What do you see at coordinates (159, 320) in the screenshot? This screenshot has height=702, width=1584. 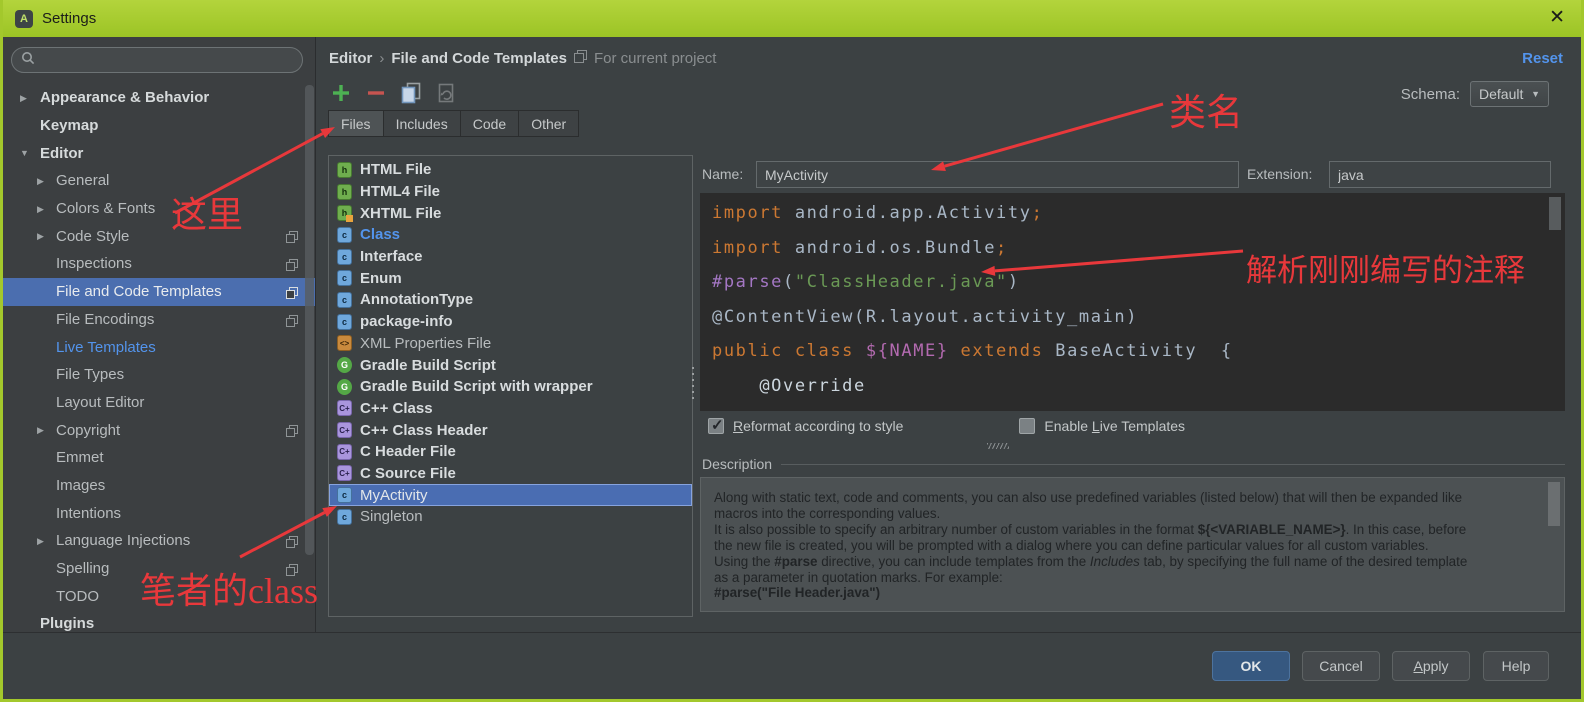 I see `sidebar-item-file-encodings: File Encodings` at bounding box center [159, 320].